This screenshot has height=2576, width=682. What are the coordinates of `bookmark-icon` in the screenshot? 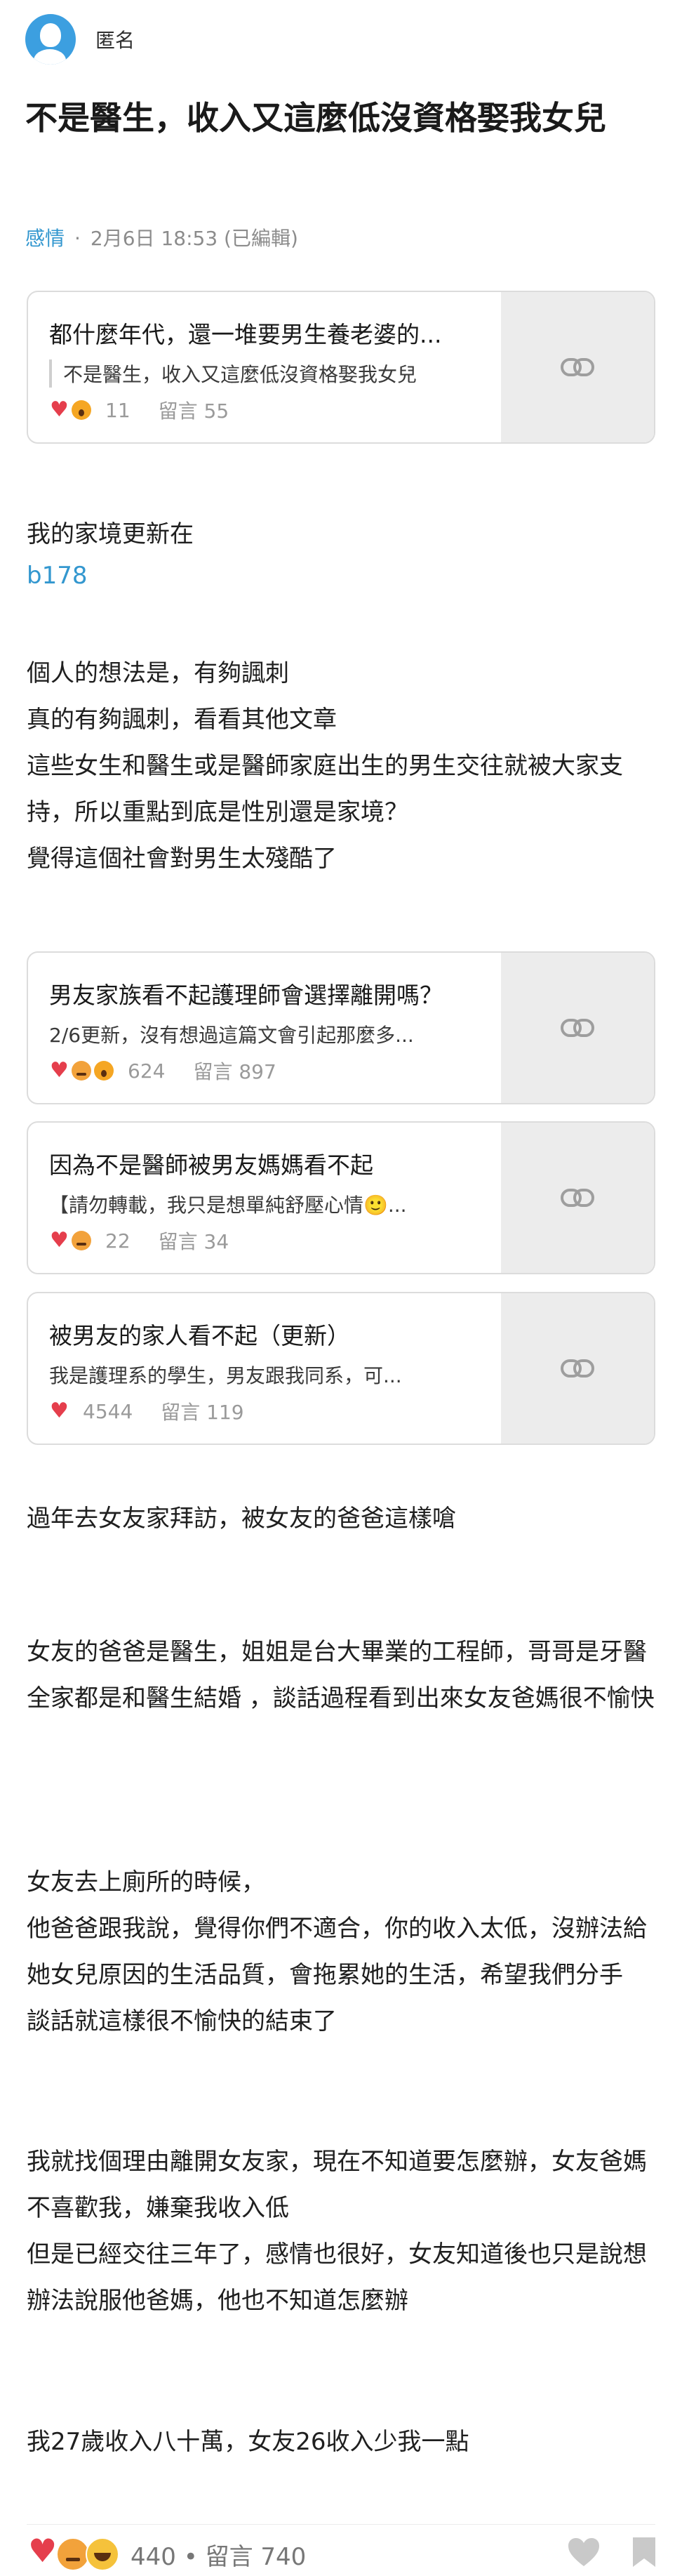 It's located at (644, 2552).